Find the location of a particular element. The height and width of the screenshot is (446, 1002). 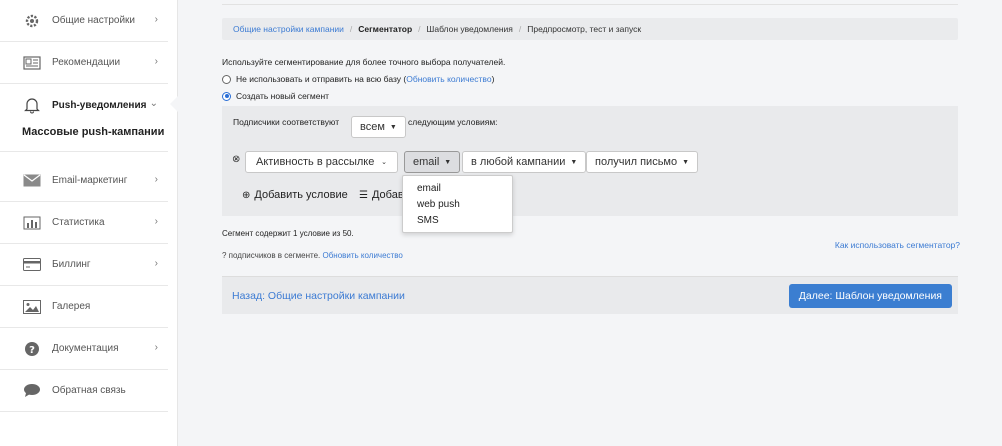

condition-channel-select: email ▼ is located at coordinates (432, 162).